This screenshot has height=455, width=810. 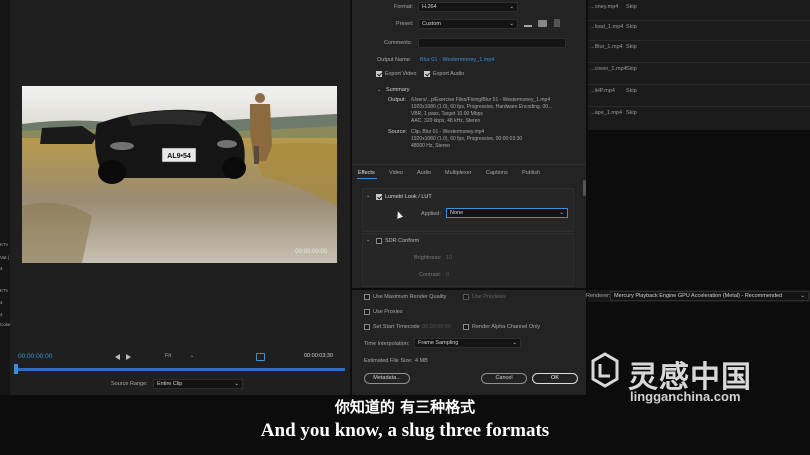 What do you see at coordinates (468, 24) in the screenshot?
I see `preset-select: Custom ⌄` at bounding box center [468, 24].